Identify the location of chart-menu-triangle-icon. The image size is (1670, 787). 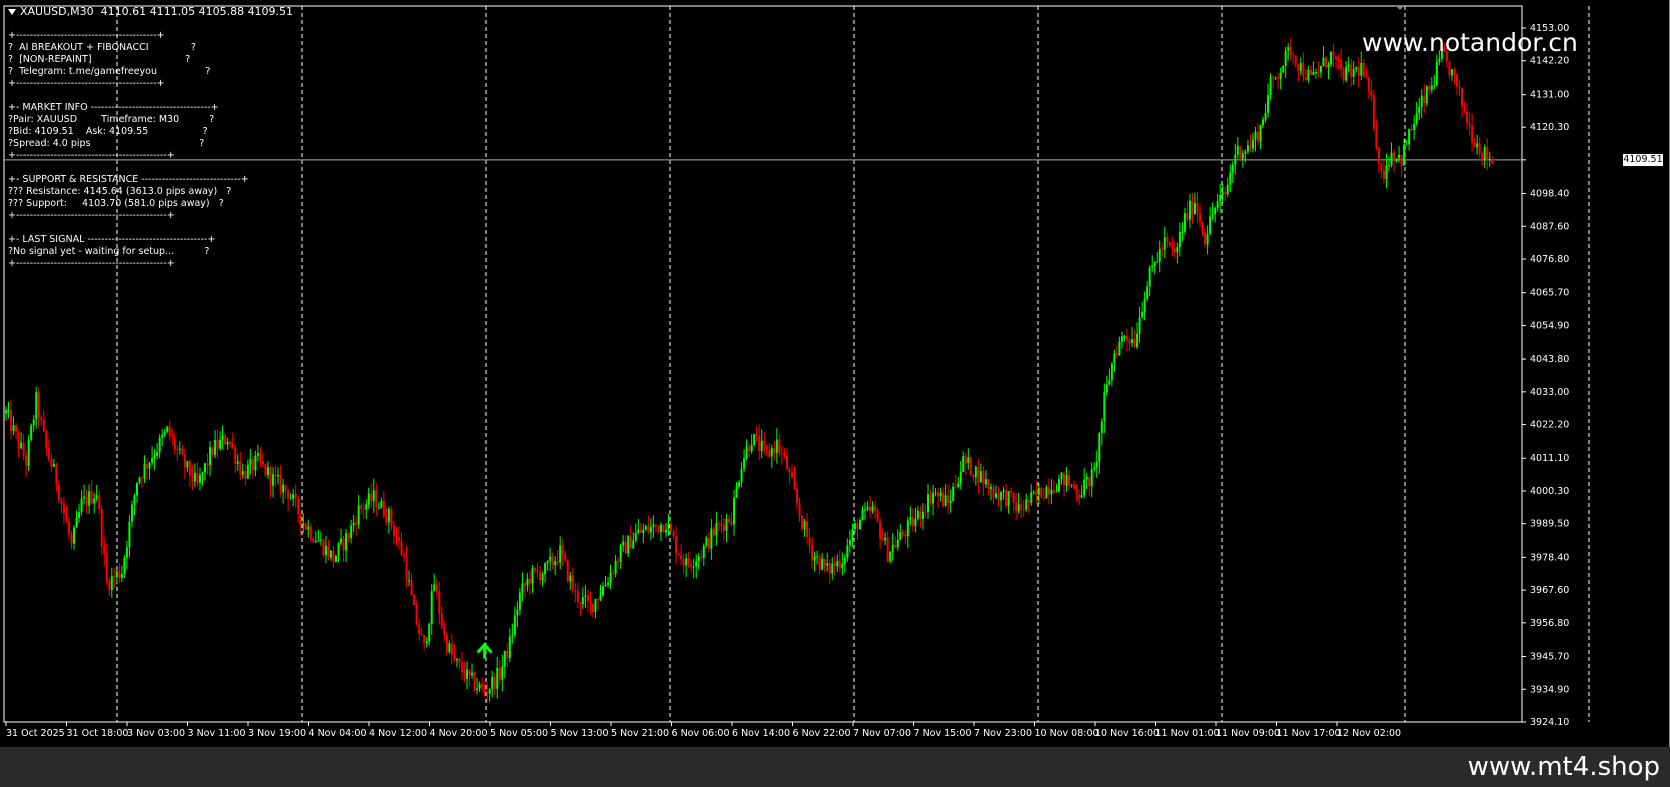
(12, 12).